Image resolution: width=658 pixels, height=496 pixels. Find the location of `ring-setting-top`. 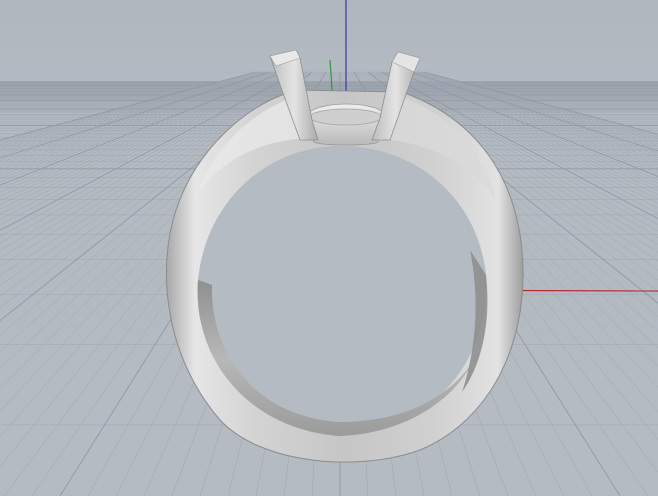

ring-setting-top is located at coordinates (346, 117).